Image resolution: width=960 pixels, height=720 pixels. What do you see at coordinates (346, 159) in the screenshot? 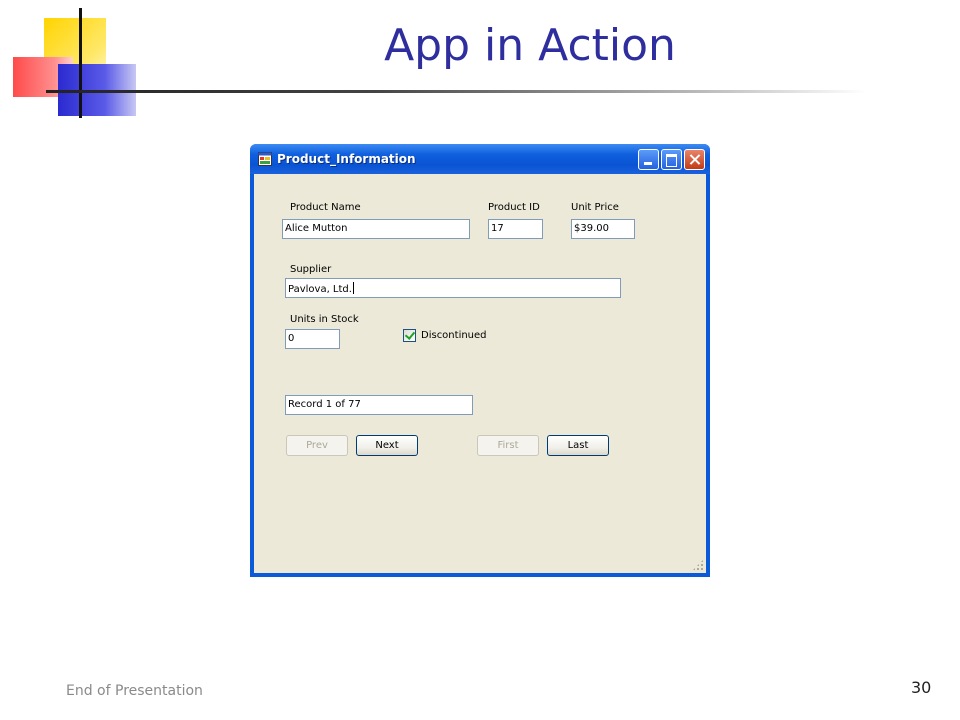
I see `window-title: Product_Information` at bounding box center [346, 159].